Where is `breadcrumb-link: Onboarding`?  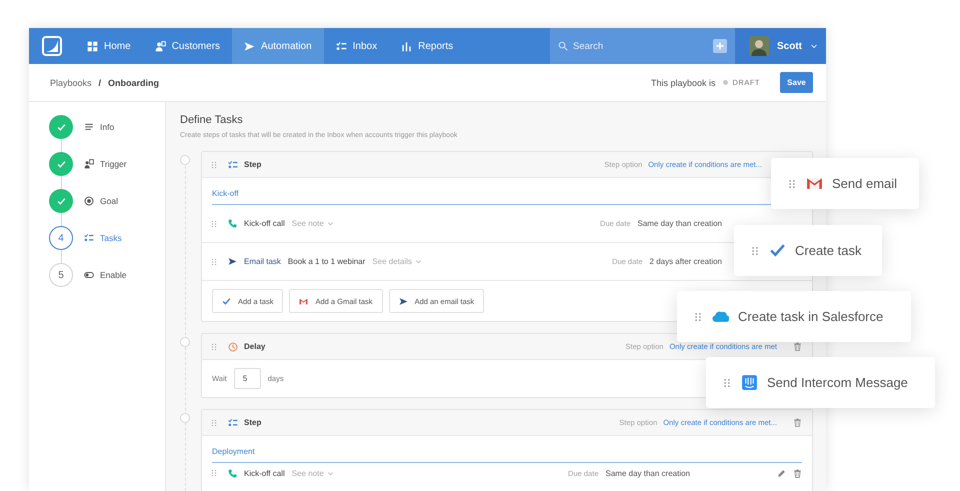
breadcrumb-link: Onboarding is located at coordinates (134, 83).